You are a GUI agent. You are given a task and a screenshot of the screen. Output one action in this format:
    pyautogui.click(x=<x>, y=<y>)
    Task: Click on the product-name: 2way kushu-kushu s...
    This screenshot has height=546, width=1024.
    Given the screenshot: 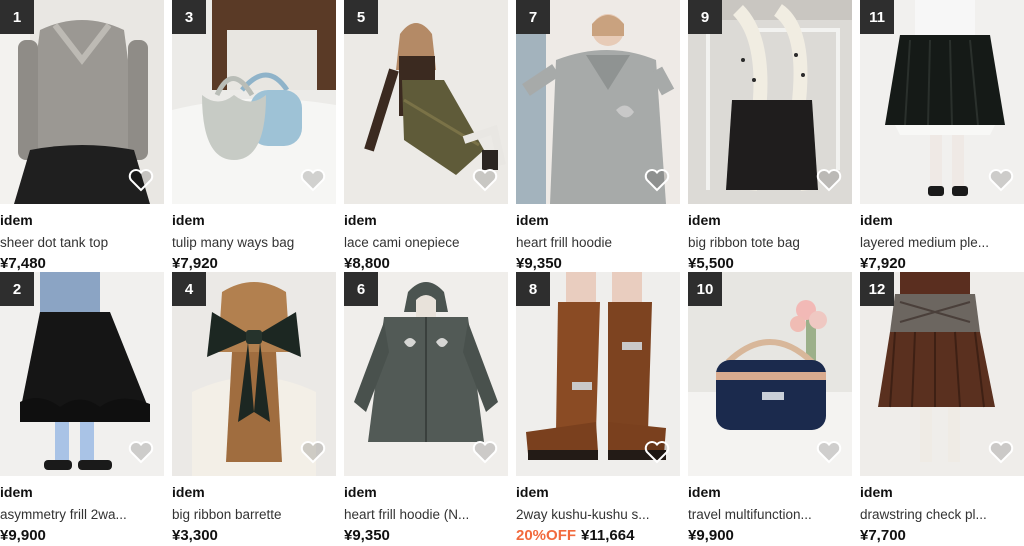 What is the action you would take?
    pyautogui.click(x=598, y=515)
    